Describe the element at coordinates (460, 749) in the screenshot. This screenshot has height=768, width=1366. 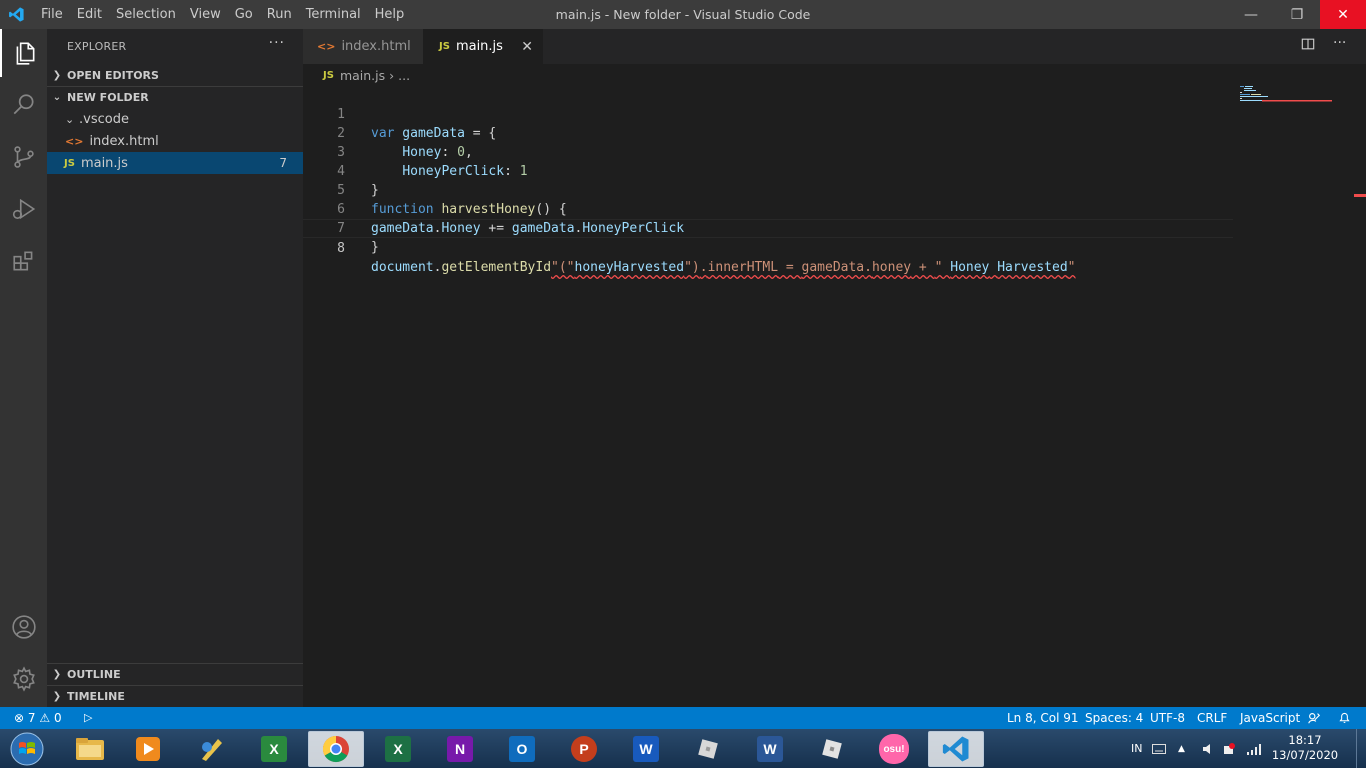
I see `onenote-icon: N` at that location.